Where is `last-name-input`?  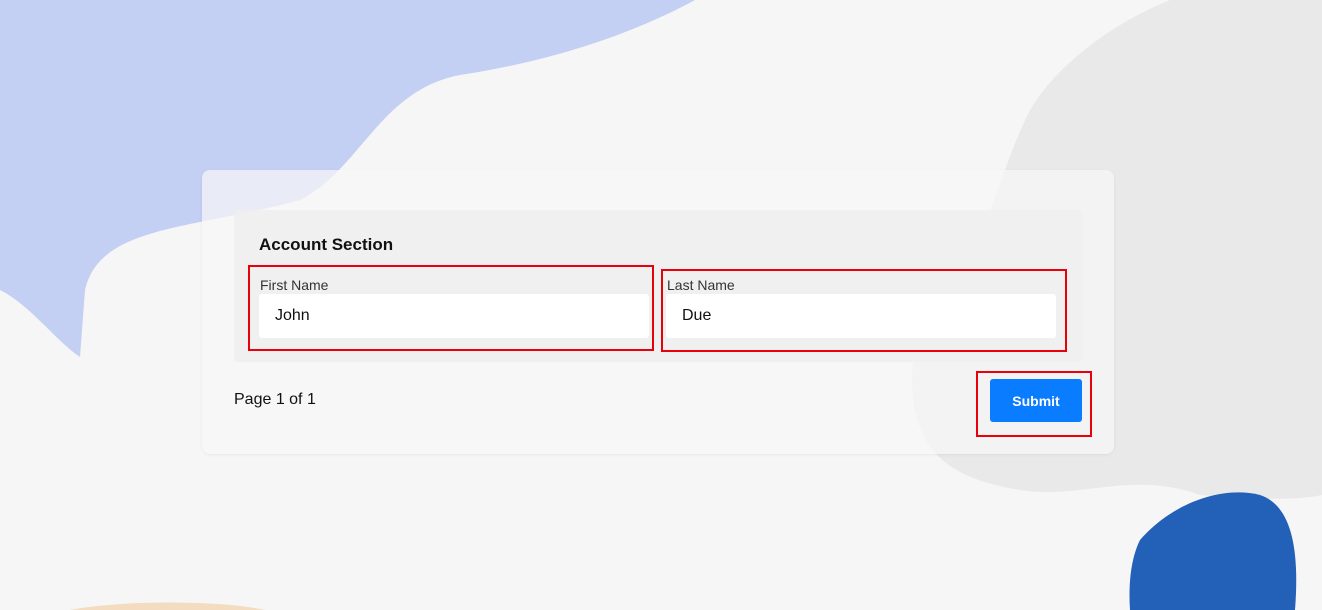
last-name-input is located at coordinates (861, 316).